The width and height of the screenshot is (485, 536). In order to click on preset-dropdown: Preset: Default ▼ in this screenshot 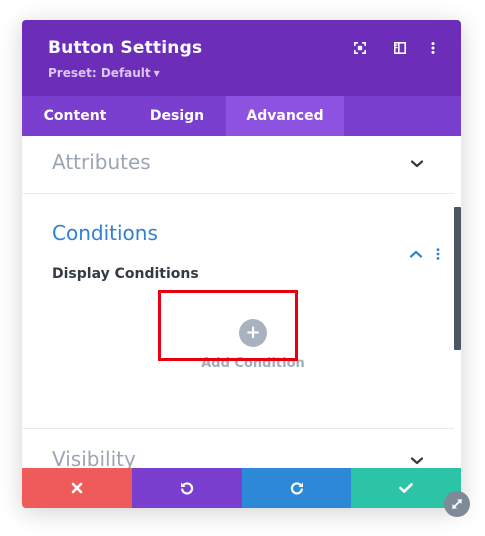, I will do `click(104, 73)`.